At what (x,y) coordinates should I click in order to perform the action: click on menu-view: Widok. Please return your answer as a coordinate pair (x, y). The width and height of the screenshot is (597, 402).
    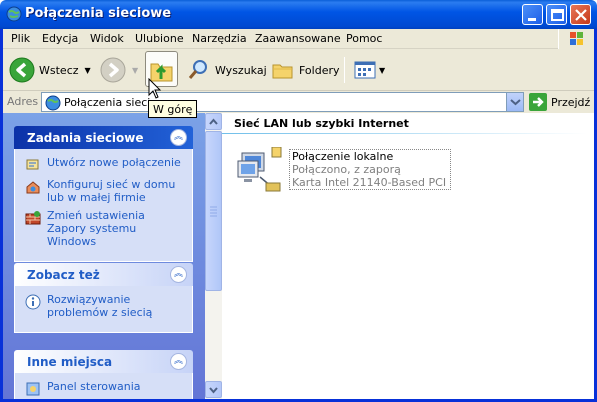
    Looking at the image, I should click on (107, 38).